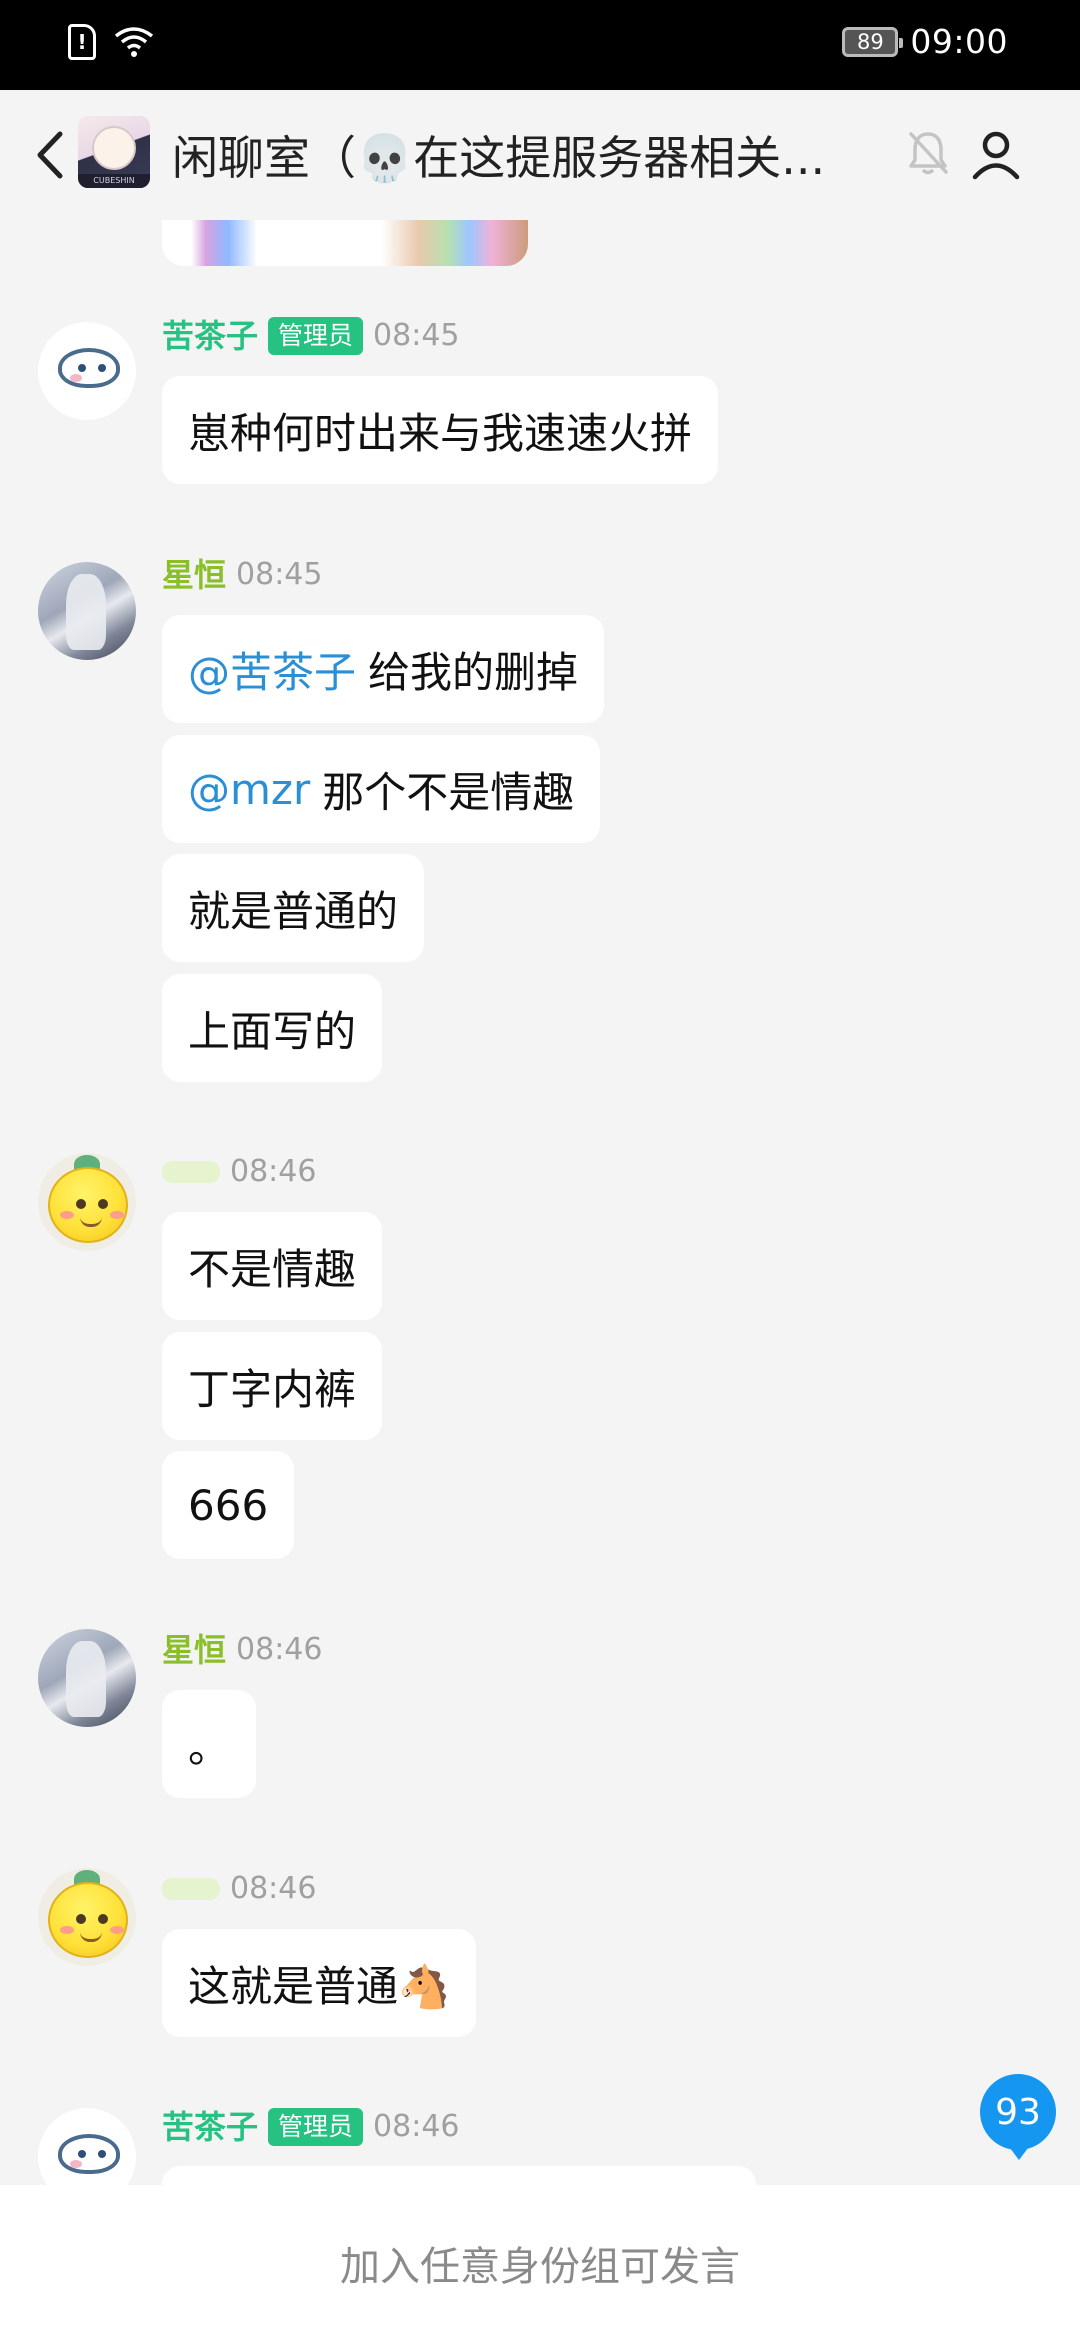 This screenshot has height=2340, width=1080. Describe the element at coordinates (293, 911) in the screenshot. I see `message-text: 就是普通的` at that location.